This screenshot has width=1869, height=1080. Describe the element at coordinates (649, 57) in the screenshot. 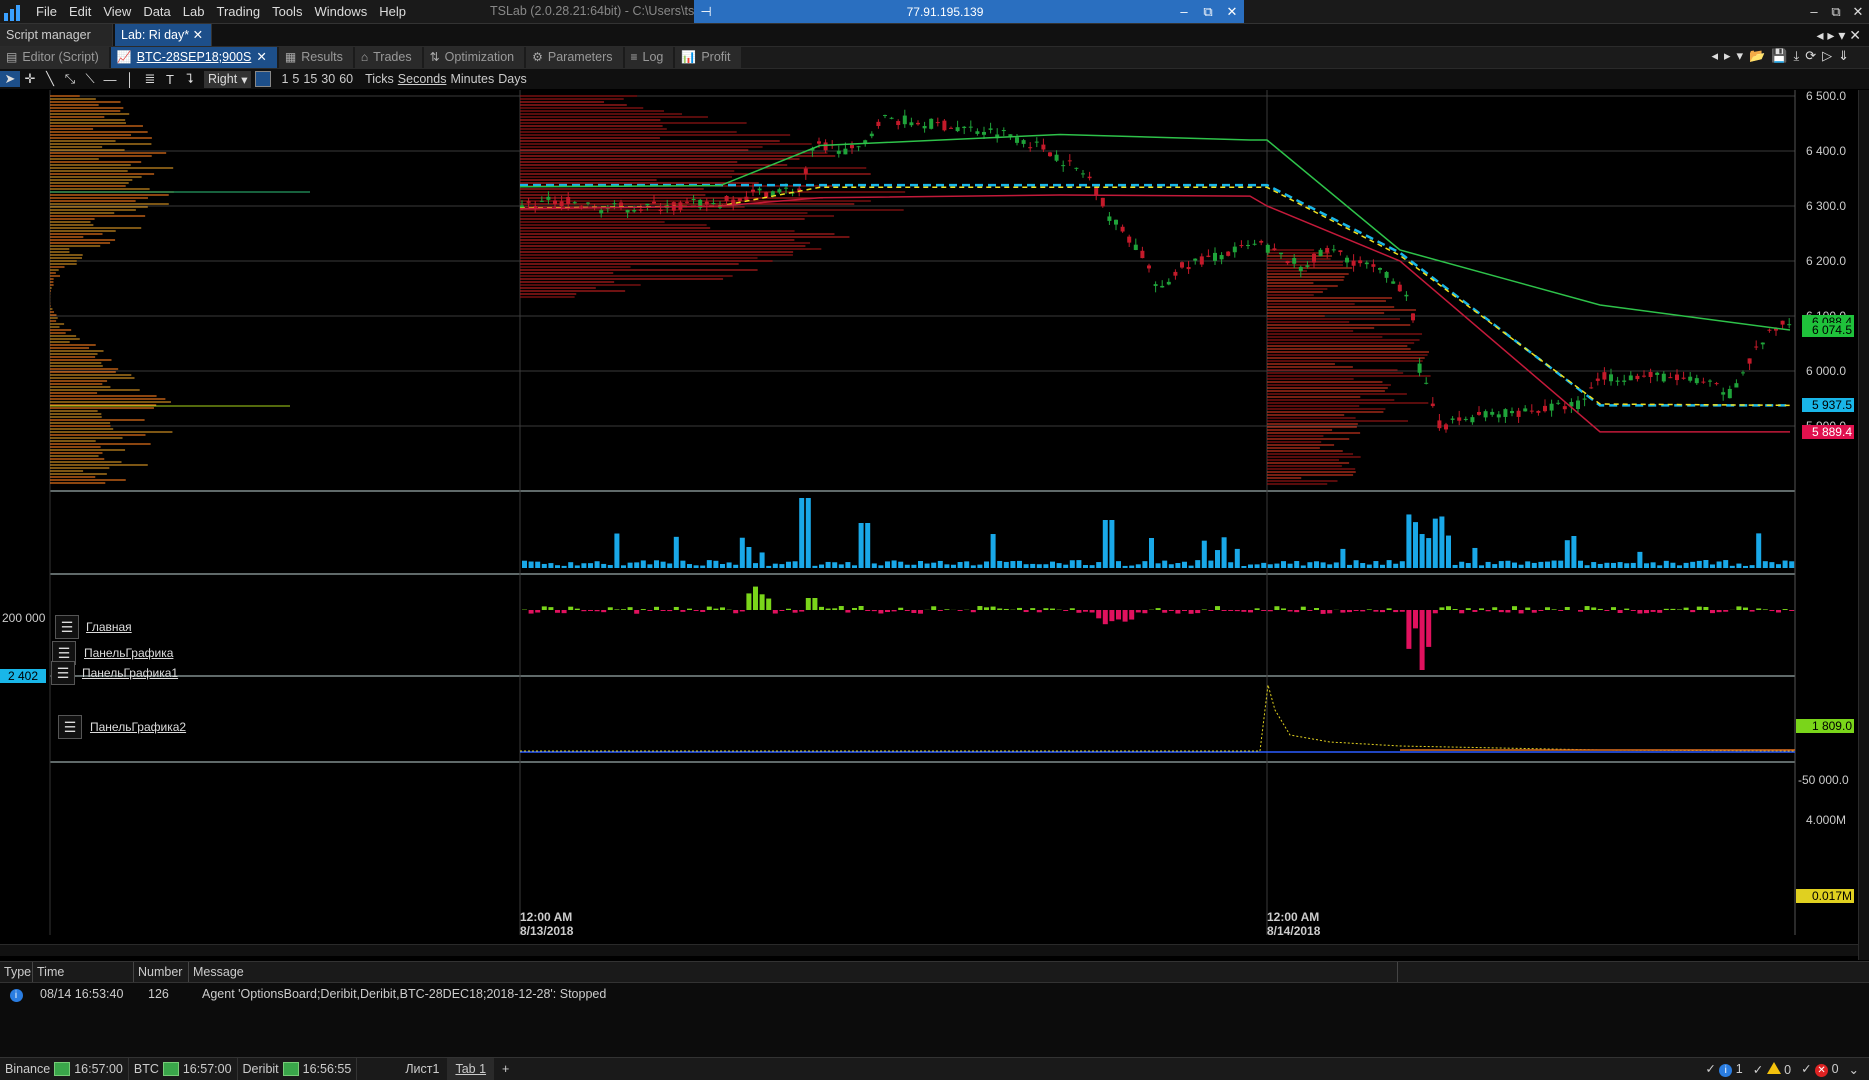

I see `tab-log: ≡Log` at that location.